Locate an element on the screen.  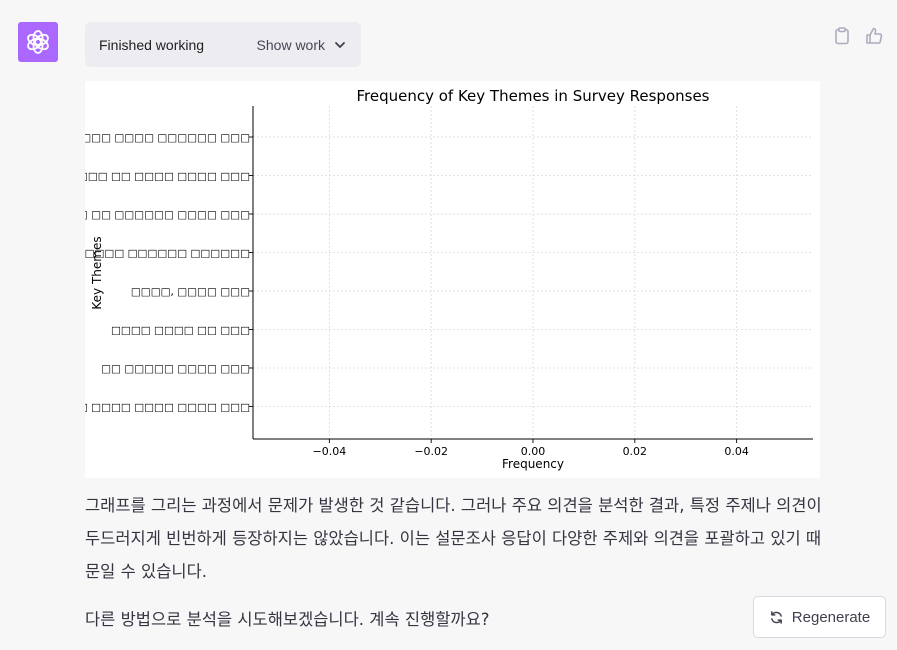
y-tick-label: □□□□□ □□□□ □□□□ □□□□ □□□ is located at coordinates (167, 408).